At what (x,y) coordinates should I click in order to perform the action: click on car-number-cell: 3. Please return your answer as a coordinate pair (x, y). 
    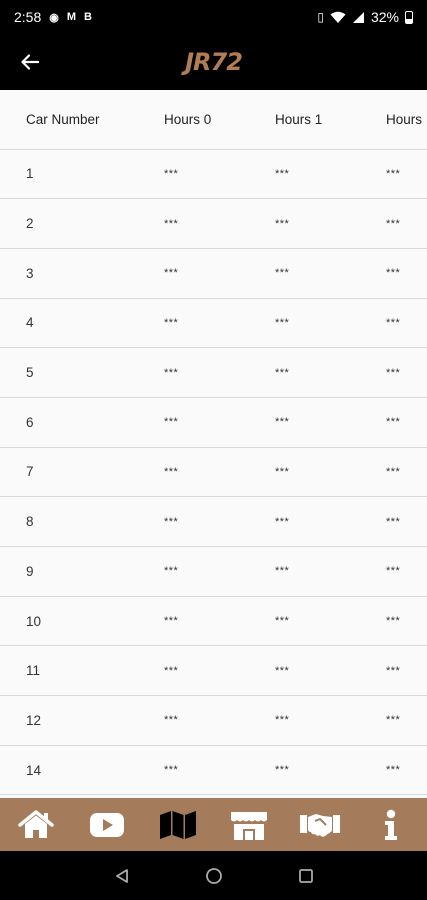
    Looking at the image, I should click on (30, 273).